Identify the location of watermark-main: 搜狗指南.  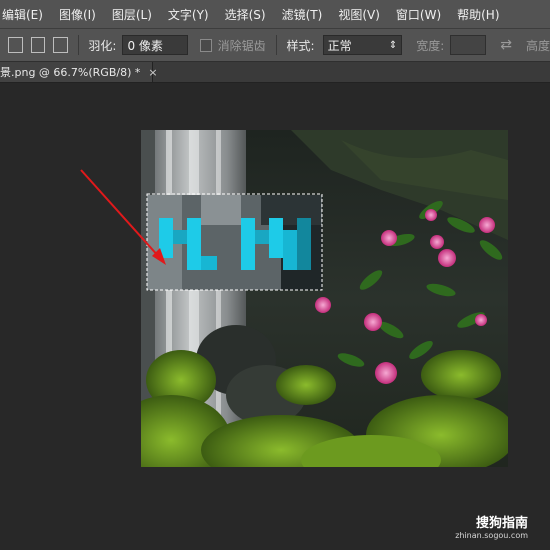
(501, 523).